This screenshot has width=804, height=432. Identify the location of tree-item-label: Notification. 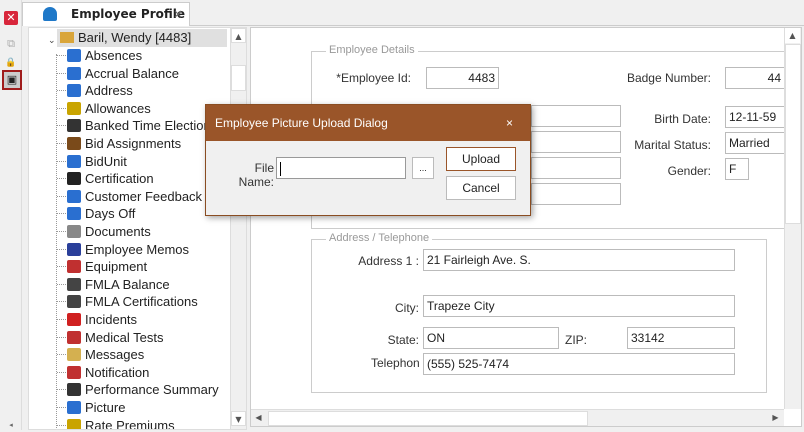
(117, 372).